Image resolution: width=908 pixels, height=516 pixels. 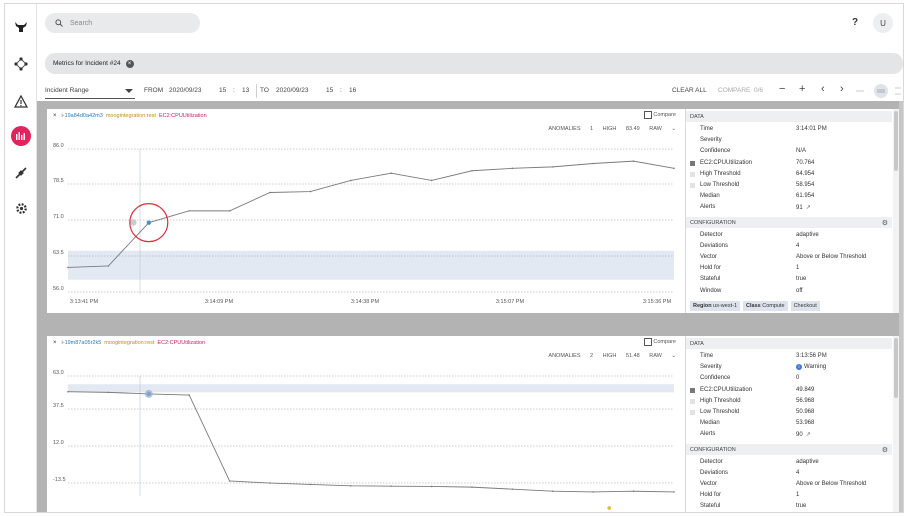 What do you see at coordinates (805, 412) in the screenshot?
I see `detail-value: 50.968` at bounding box center [805, 412].